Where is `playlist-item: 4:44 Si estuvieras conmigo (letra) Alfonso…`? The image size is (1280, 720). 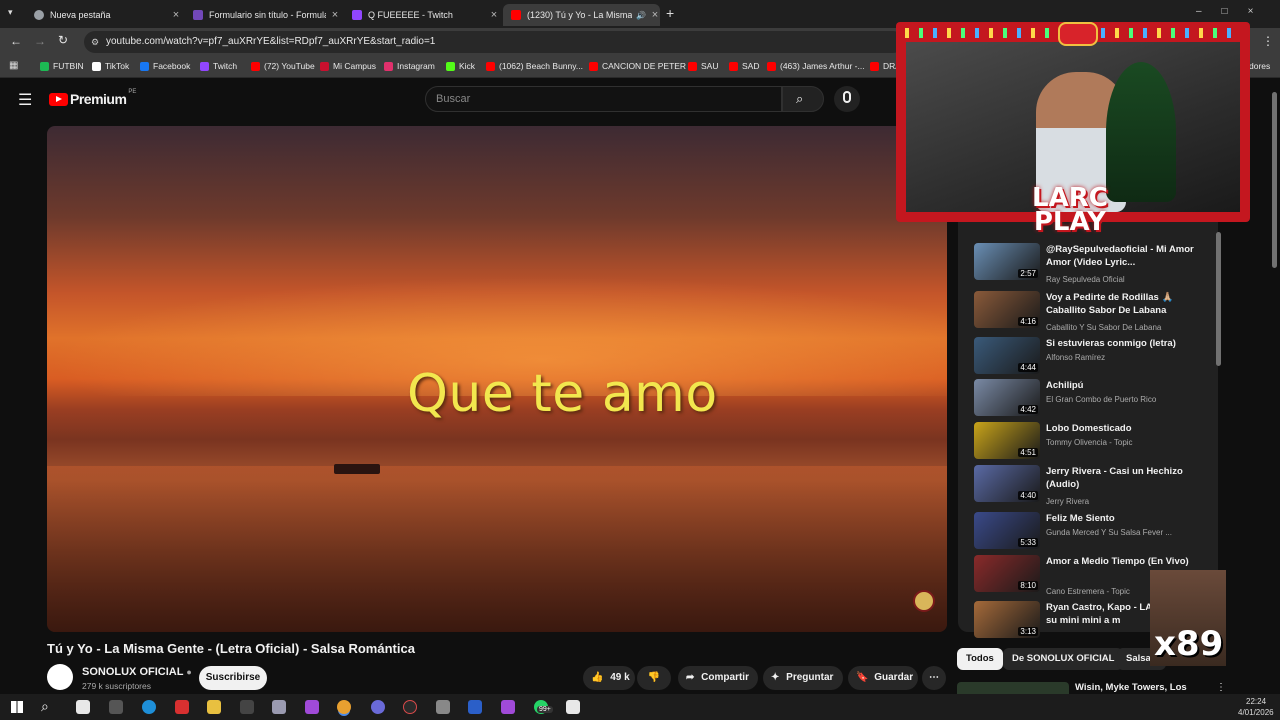
playlist-item: 4:44 Si estuvieras conmigo (letra) Alfonso… is located at coordinates (1094, 357).